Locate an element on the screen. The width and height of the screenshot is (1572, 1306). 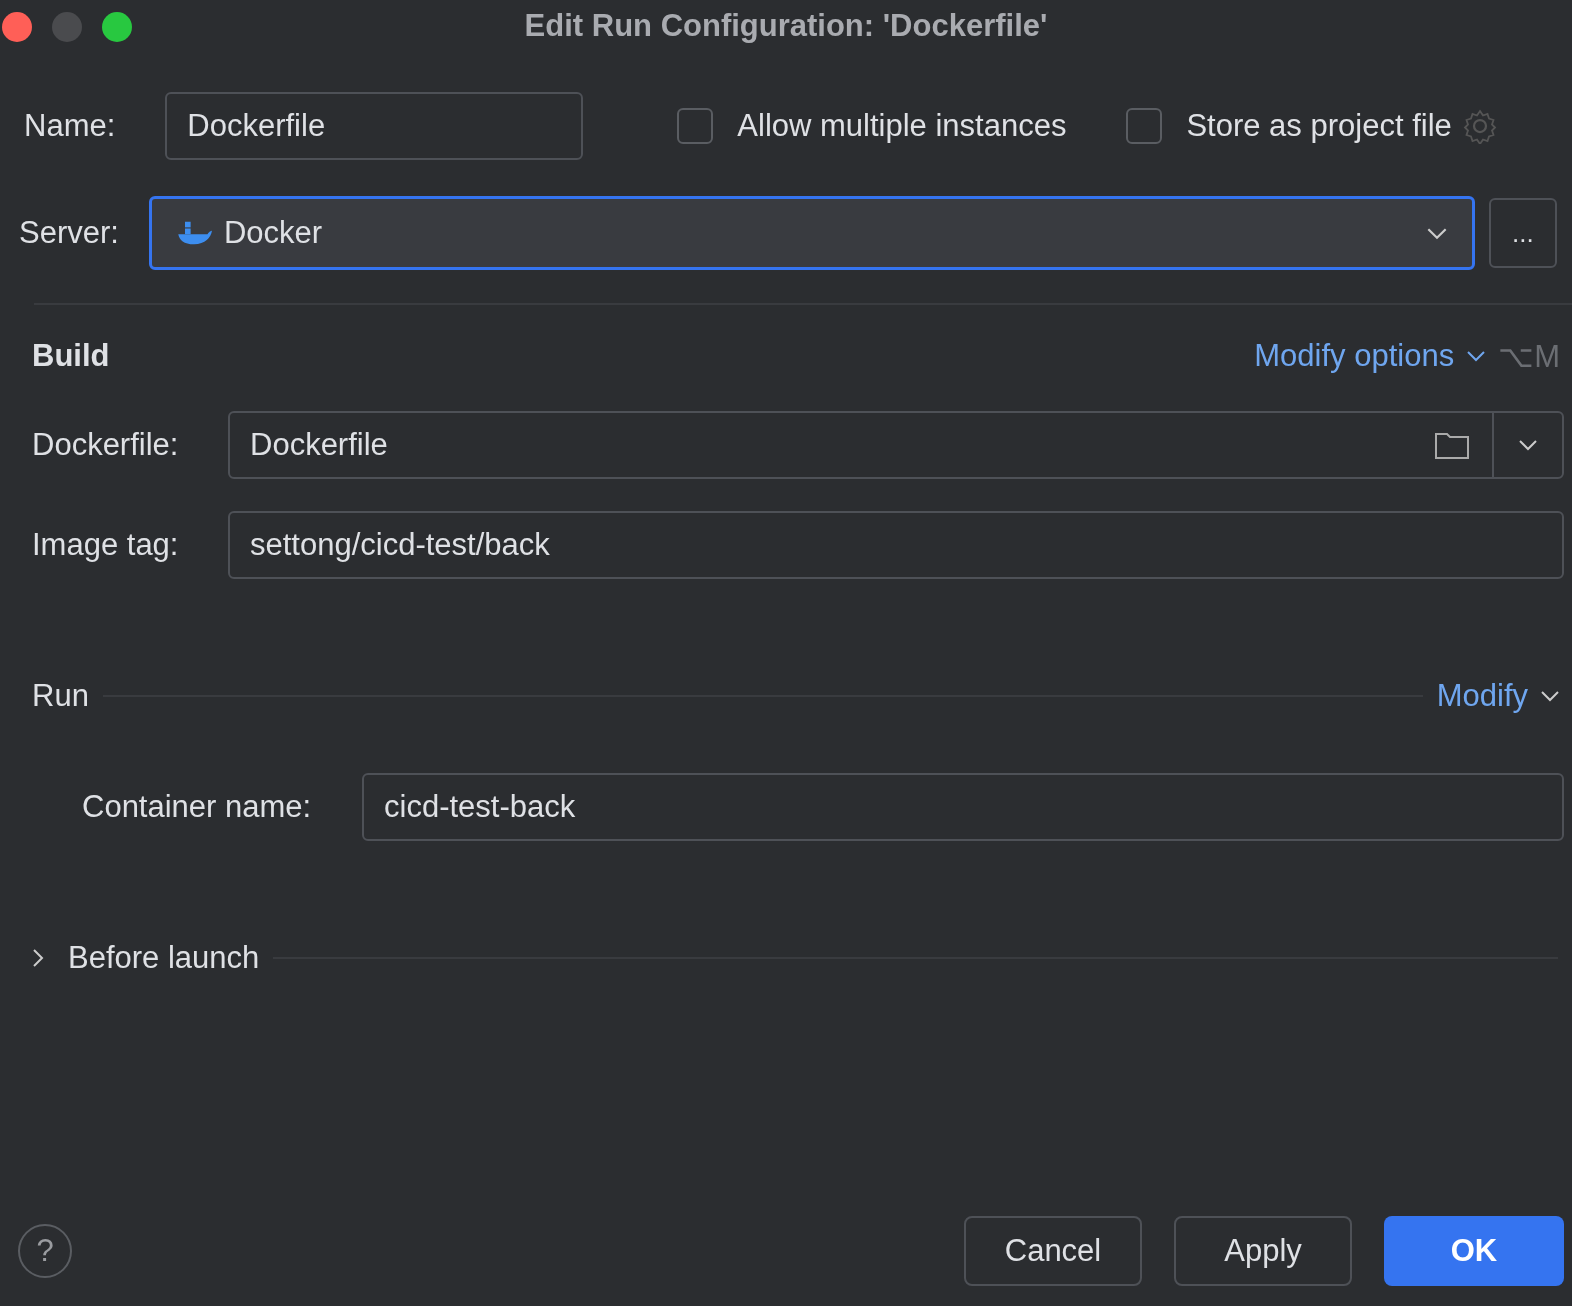
dockerfile-field: Dockerfile is located at coordinates (896, 445).